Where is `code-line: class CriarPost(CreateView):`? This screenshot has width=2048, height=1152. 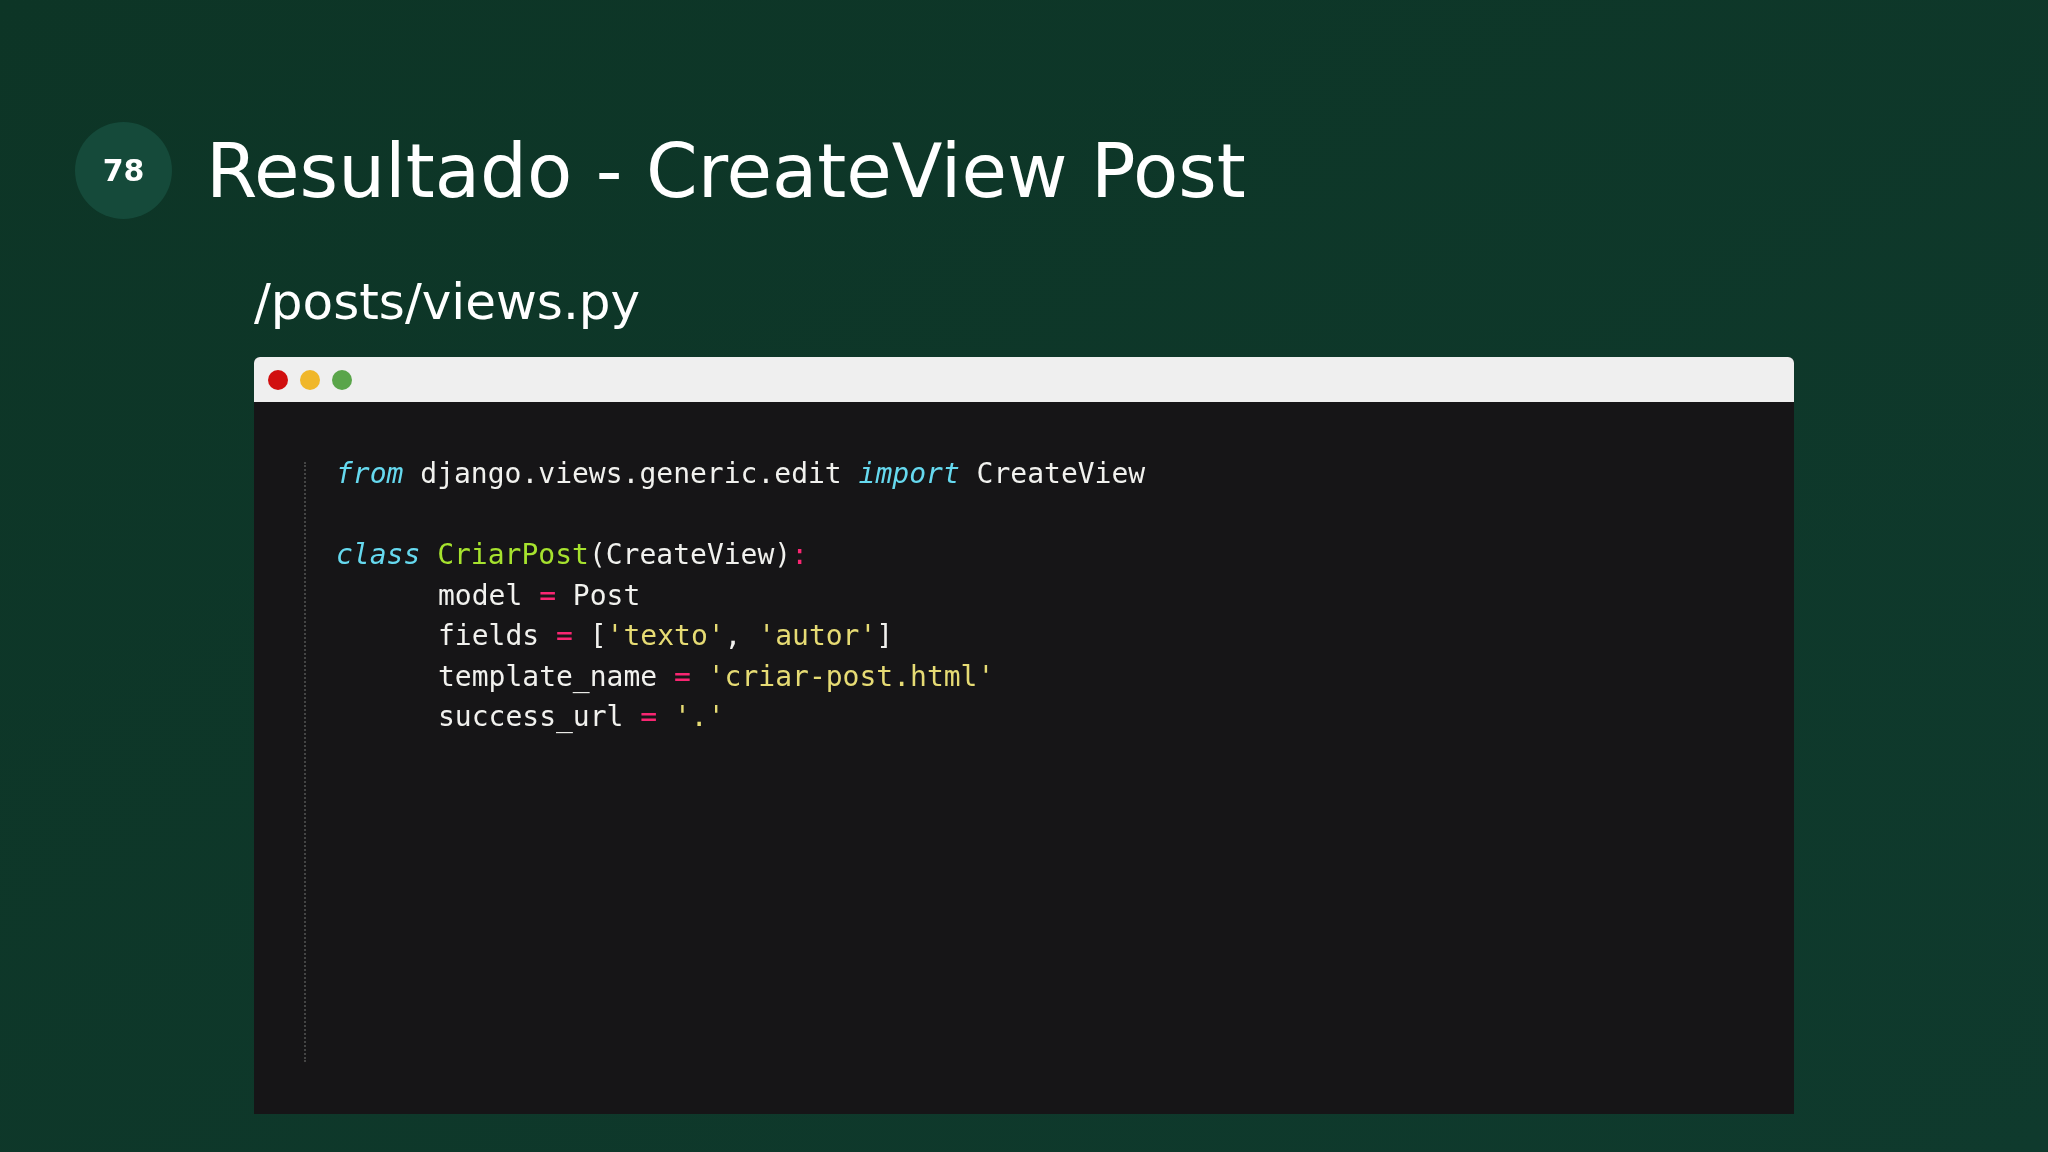 code-line: class CriarPost(CreateView): is located at coordinates (572, 554).